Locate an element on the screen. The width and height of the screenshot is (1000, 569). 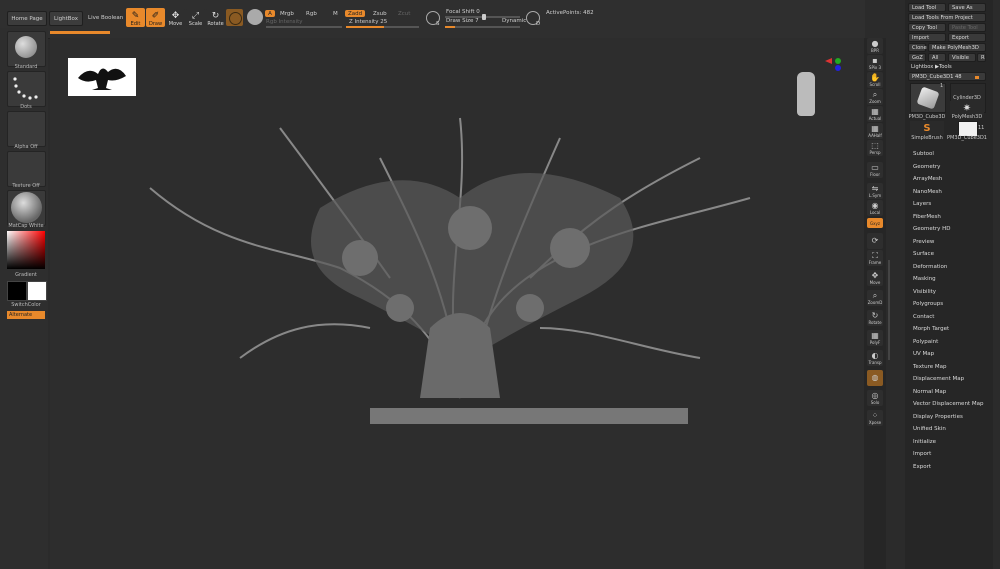
material-button is located at coordinates (26, 208).